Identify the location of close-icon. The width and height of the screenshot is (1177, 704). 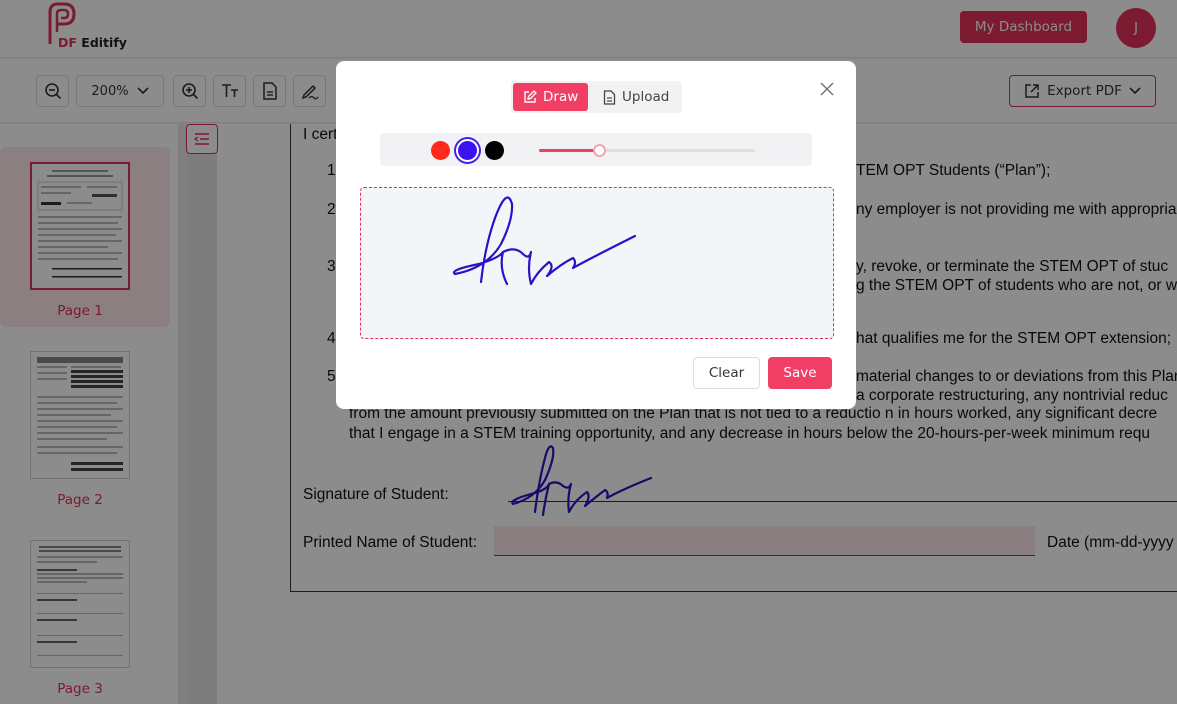
(827, 89).